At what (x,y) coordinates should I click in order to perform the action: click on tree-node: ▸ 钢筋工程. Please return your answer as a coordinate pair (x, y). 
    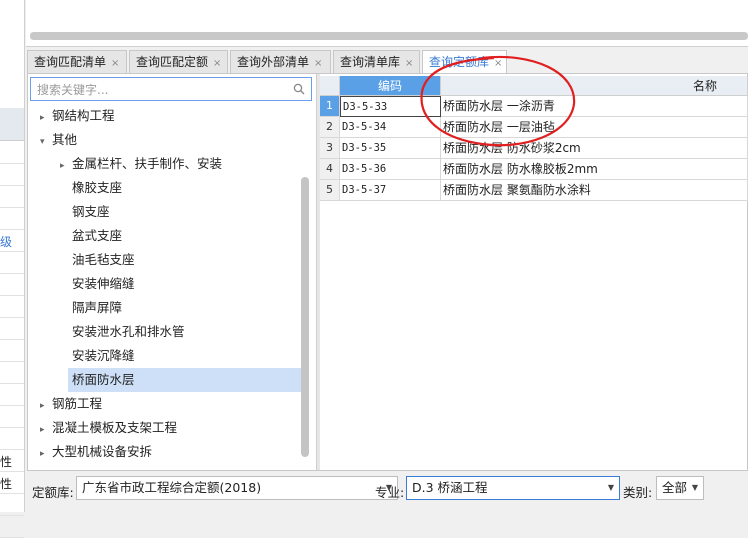
    Looking at the image, I should click on (66, 404).